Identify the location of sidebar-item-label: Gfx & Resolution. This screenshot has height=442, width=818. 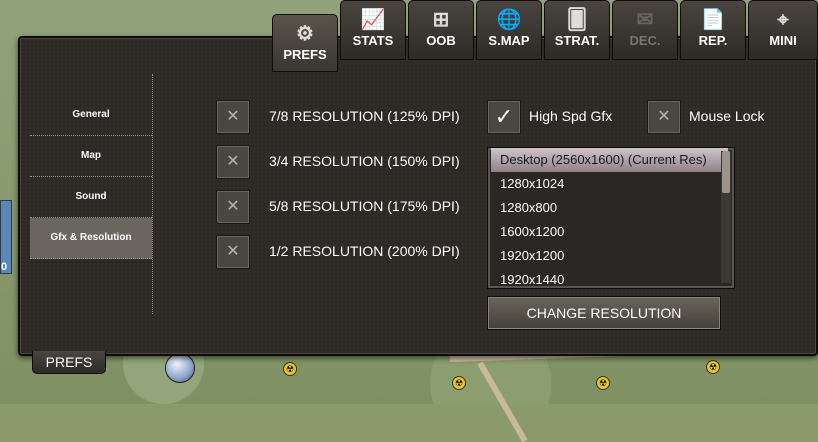
(90, 237).